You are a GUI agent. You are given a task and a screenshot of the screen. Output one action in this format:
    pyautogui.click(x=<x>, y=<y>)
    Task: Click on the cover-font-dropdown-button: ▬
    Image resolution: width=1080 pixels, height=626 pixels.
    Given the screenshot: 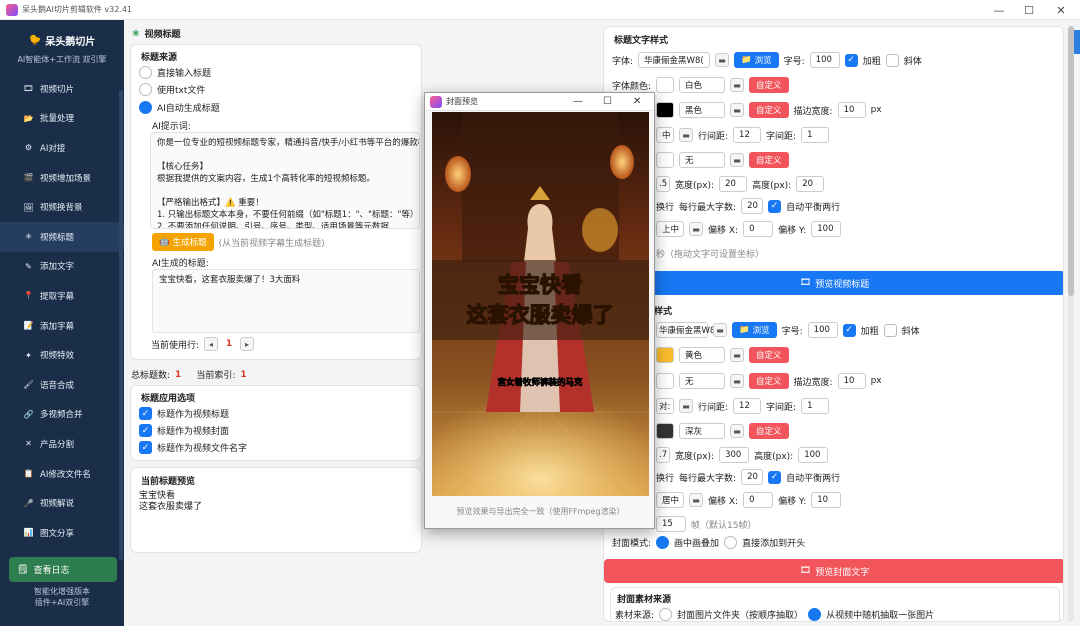 What is the action you would take?
    pyautogui.click(x=720, y=330)
    